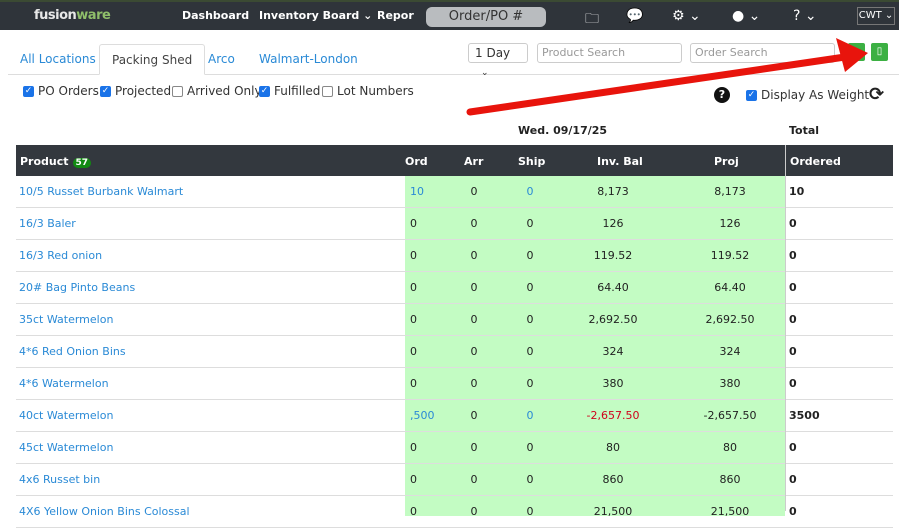 The width and height of the screenshot is (899, 528). Describe the element at coordinates (762, 53) in the screenshot. I see `order-search-input: Order Search` at that location.